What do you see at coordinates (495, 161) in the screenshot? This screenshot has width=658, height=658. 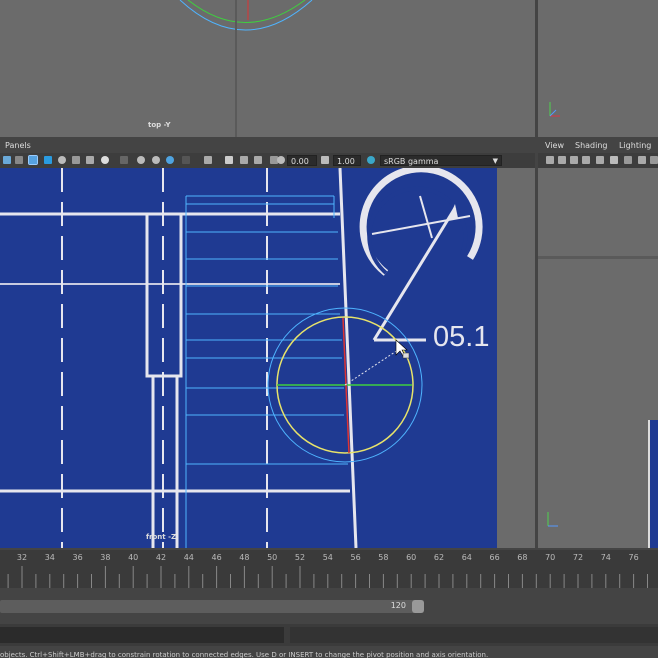 I see `dropdown-icon: ▼` at bounding box center [495, 161].